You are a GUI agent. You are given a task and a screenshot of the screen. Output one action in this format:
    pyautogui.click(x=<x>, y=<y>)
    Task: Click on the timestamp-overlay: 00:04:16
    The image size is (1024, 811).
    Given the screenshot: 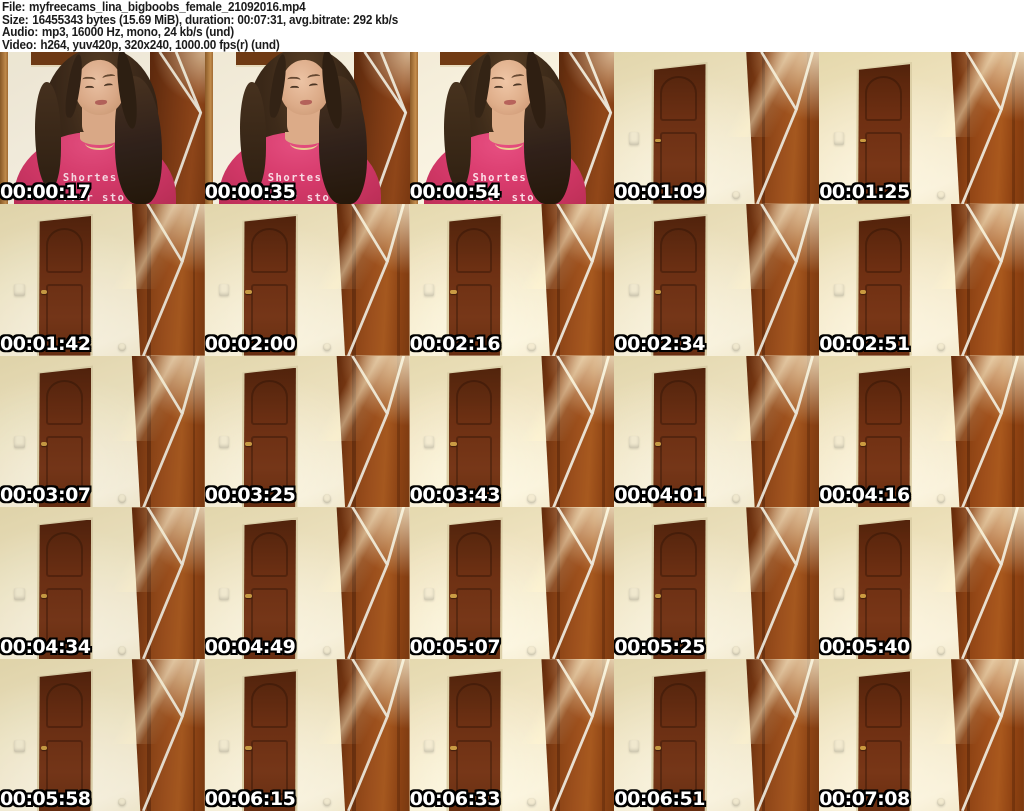 What is the action you would take?
    pyautogui.click(x=864, y=495)
    